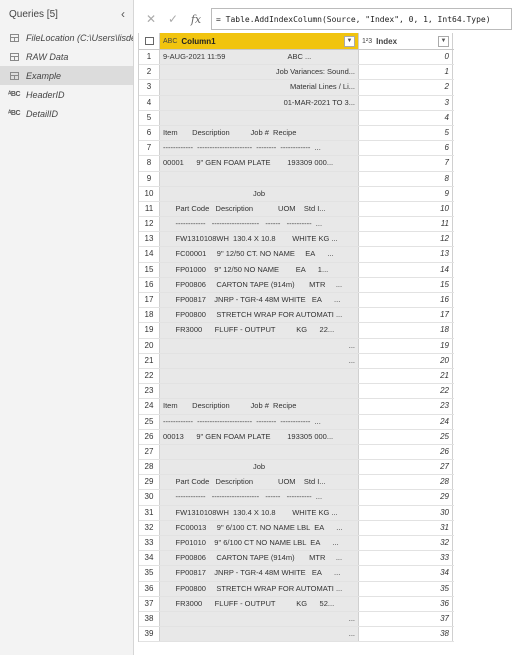 The height and width of the screenshot is (655, 516). I want to click on index-cell: 27, so click(406, 467).